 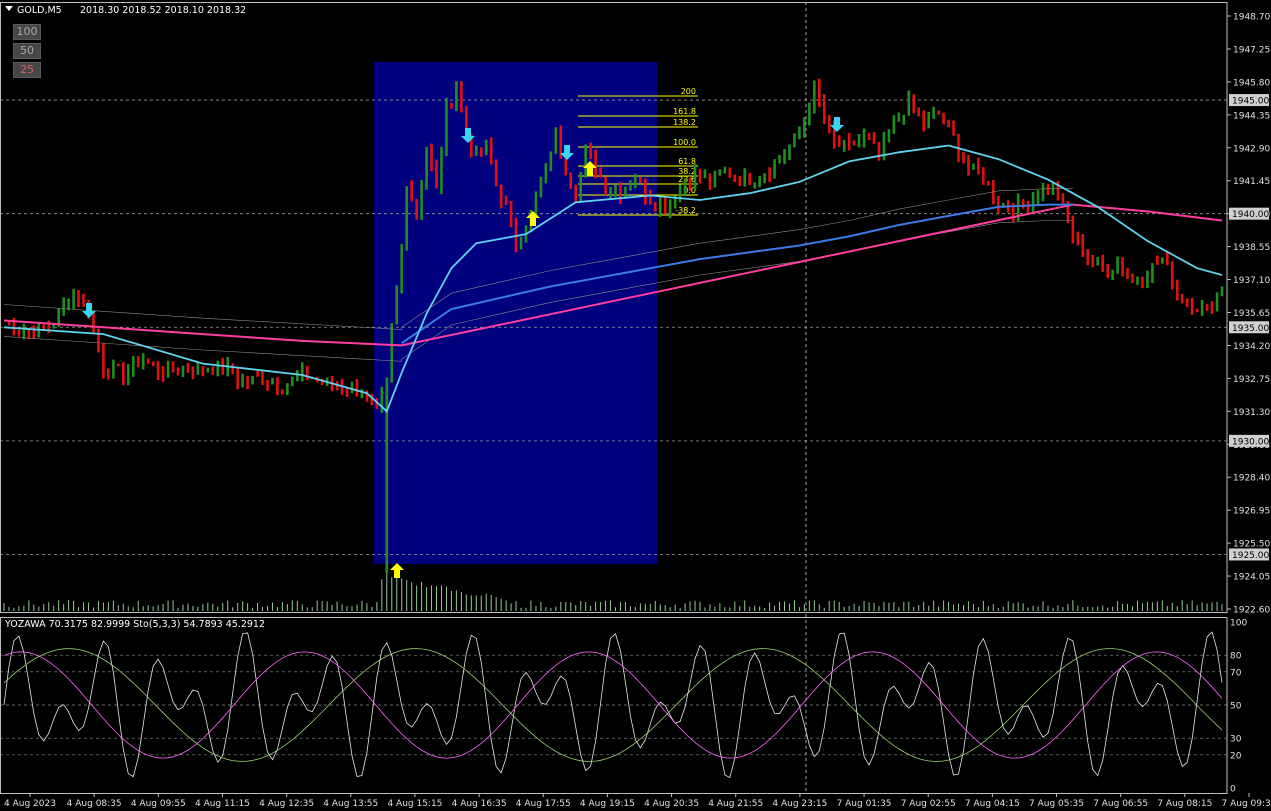 What do you see at coordinates (1251, 413) in the screenshot?
I see `price-tick-label: 1931.30` at bounding box center [1251, 413].